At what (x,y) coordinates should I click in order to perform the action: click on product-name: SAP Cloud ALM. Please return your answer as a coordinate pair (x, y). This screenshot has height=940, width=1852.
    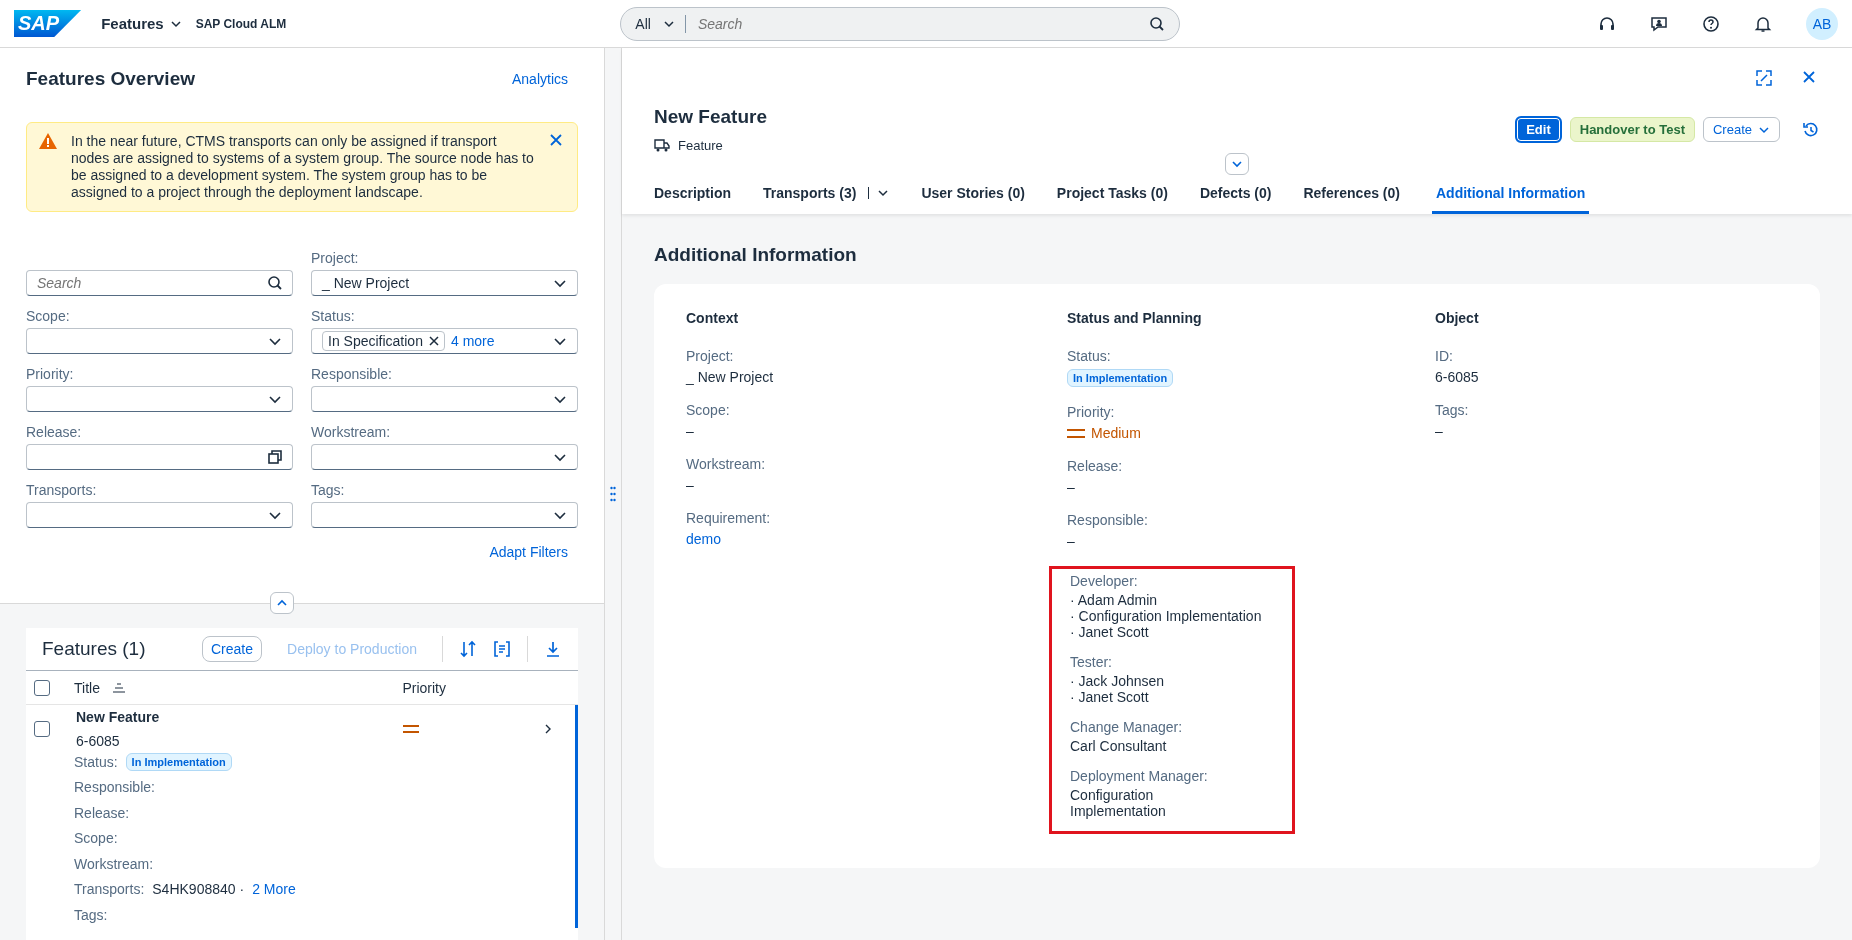
    Looking at the image, I should click on (241, 23).